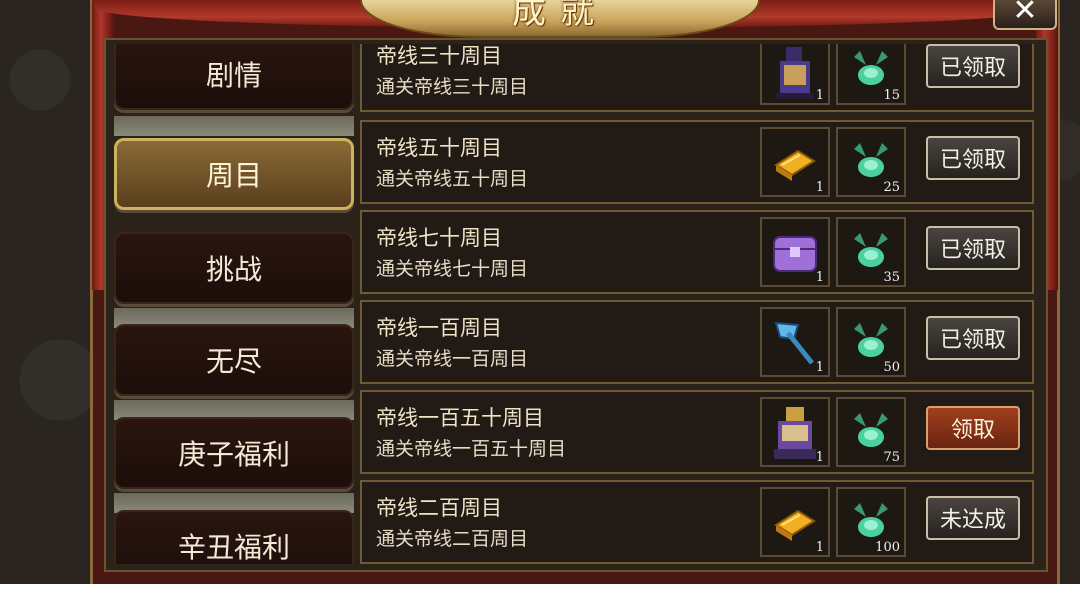 Image resolution: width=1080 pixels, height=606 pixels. Describe the element at coordinates (871, 342) in the screenshot. I see `reward-slot: 50` at that location.